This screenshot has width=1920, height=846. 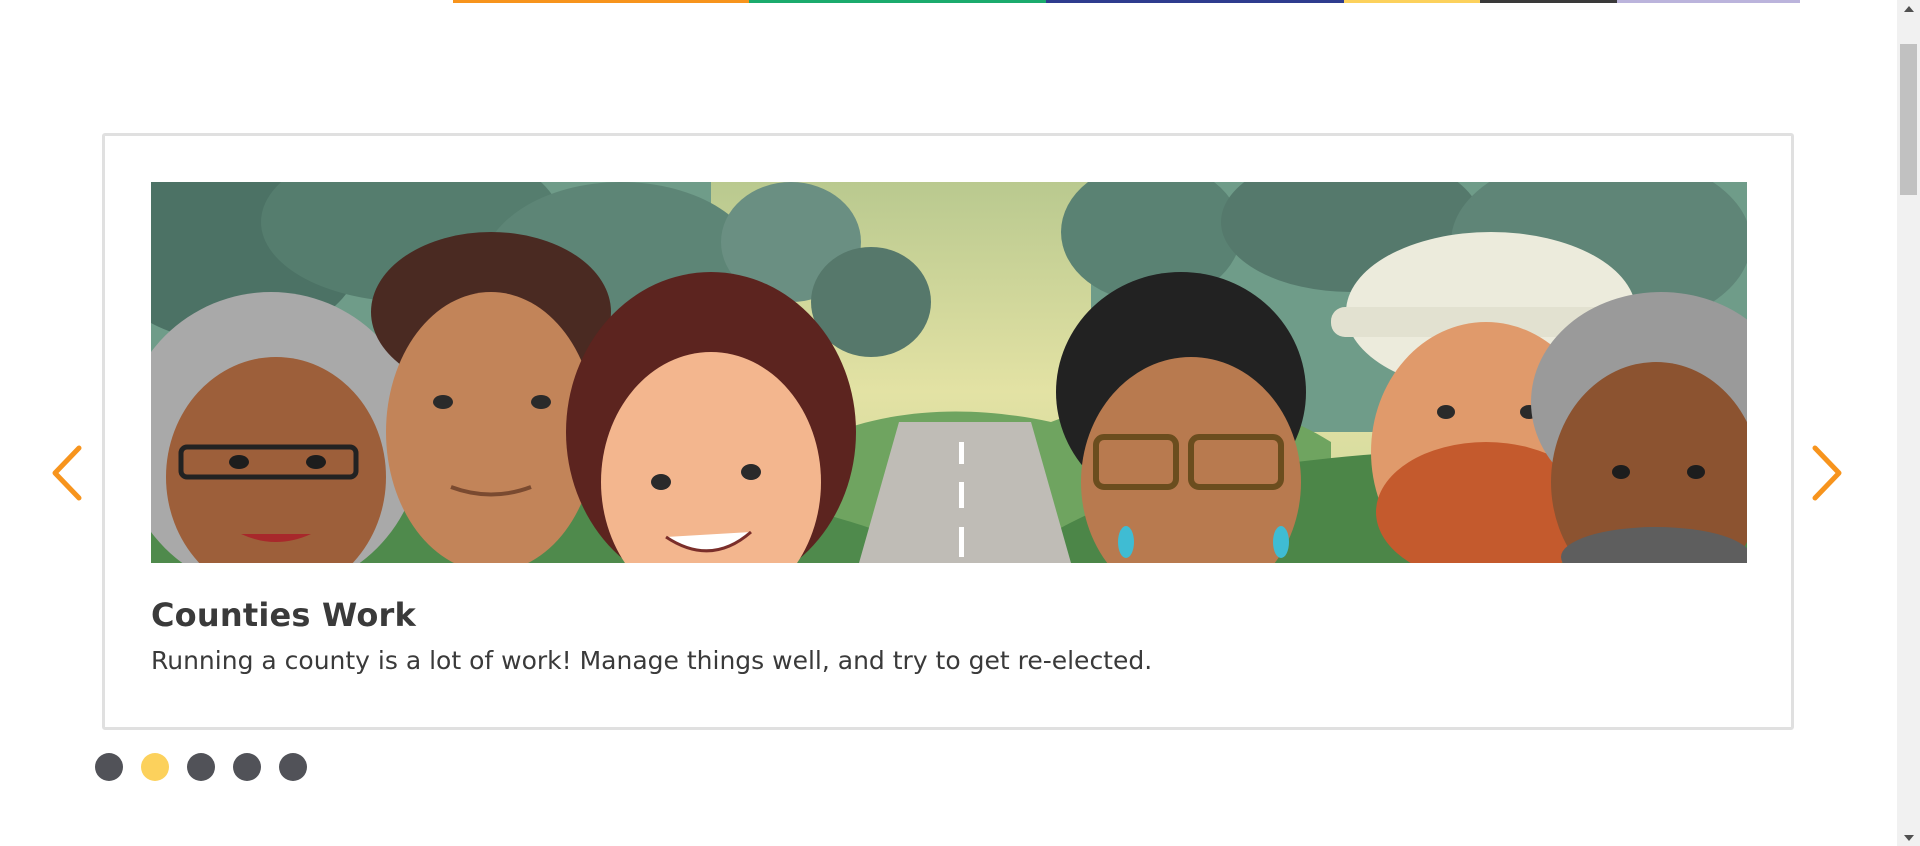 What do you see at coordinates (1908, 423) in the screenshot?
I see `page-scrollbar` at bounding box center [1908, 423].